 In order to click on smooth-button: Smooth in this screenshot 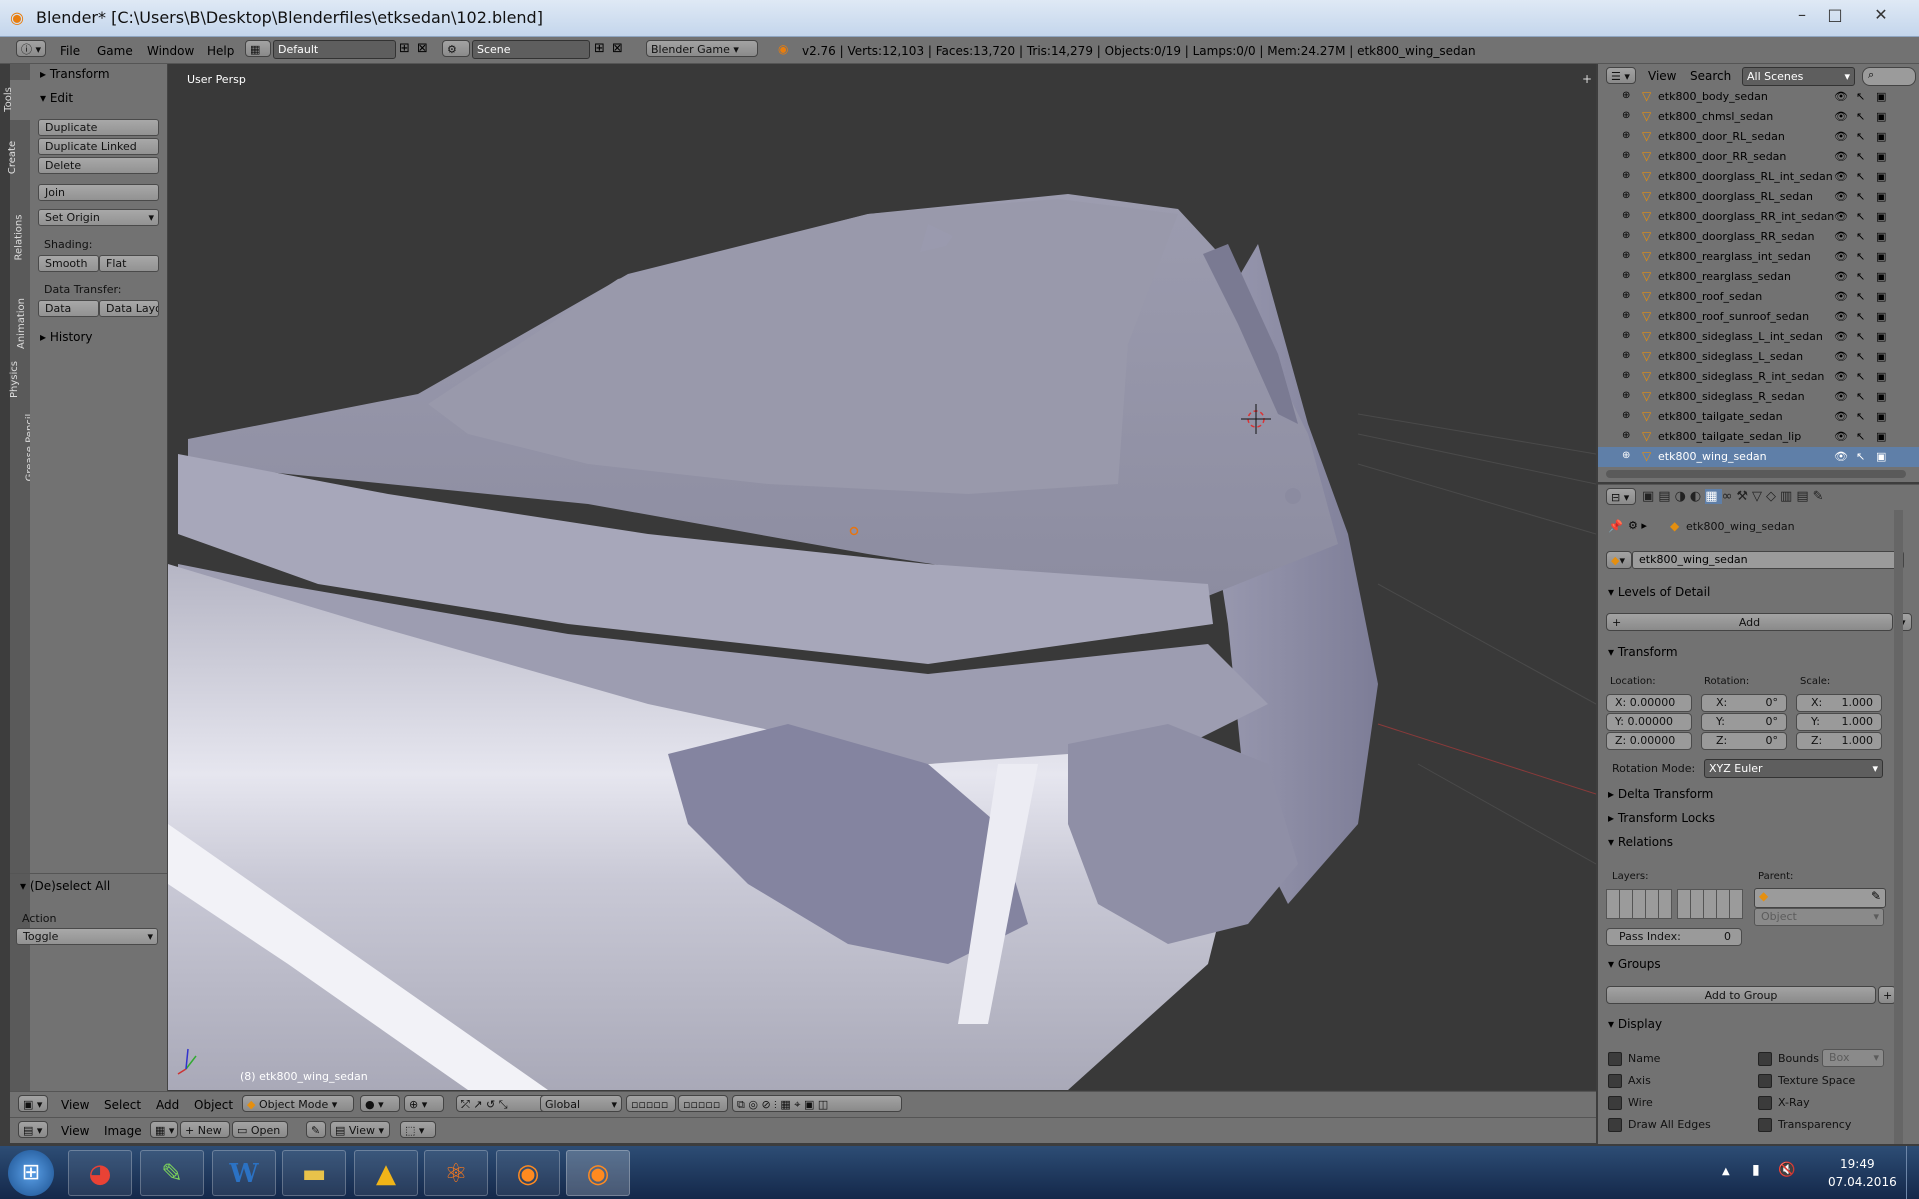, I will do `click(68, 263)`.